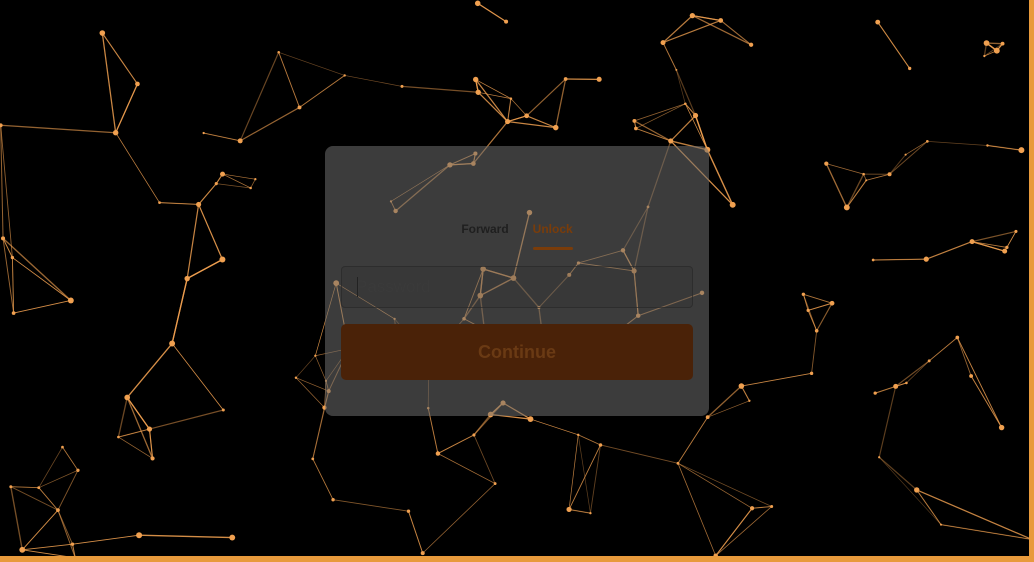 This screenshot has height=562, width=1034. What do you see at coordinates (517, 287) in the screenshot?
I see `password-input` at bounding box center [517, 287].